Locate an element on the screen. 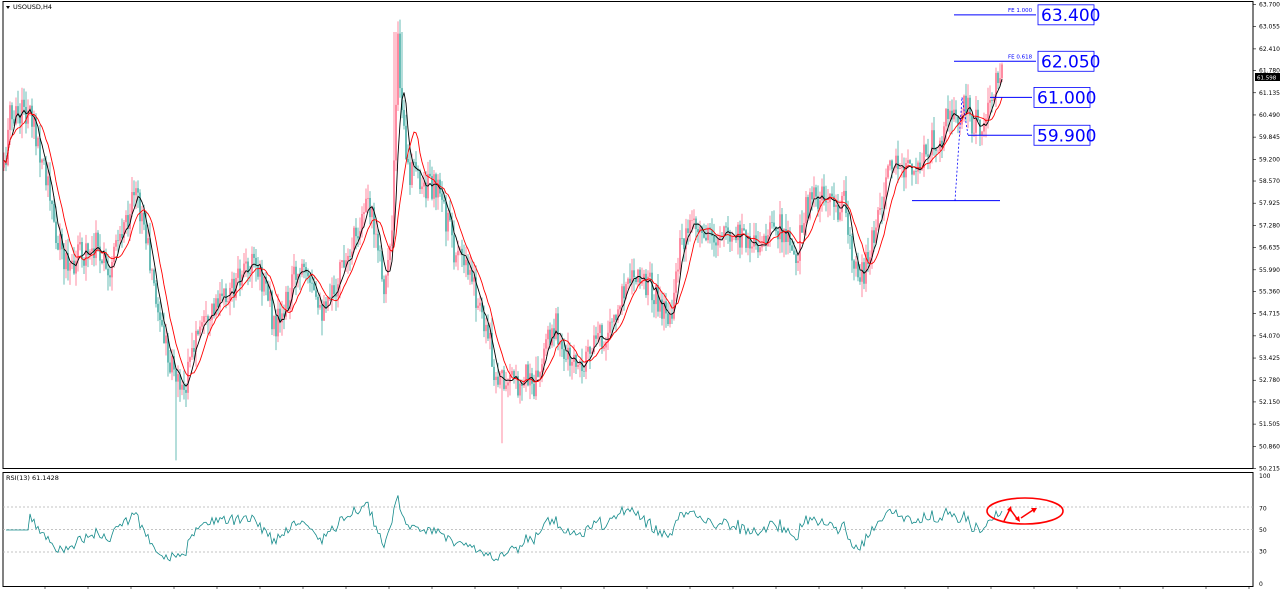 The image size is (1280, 593). price-tick-label: 56.635 is located at coordinates (1269, 248).